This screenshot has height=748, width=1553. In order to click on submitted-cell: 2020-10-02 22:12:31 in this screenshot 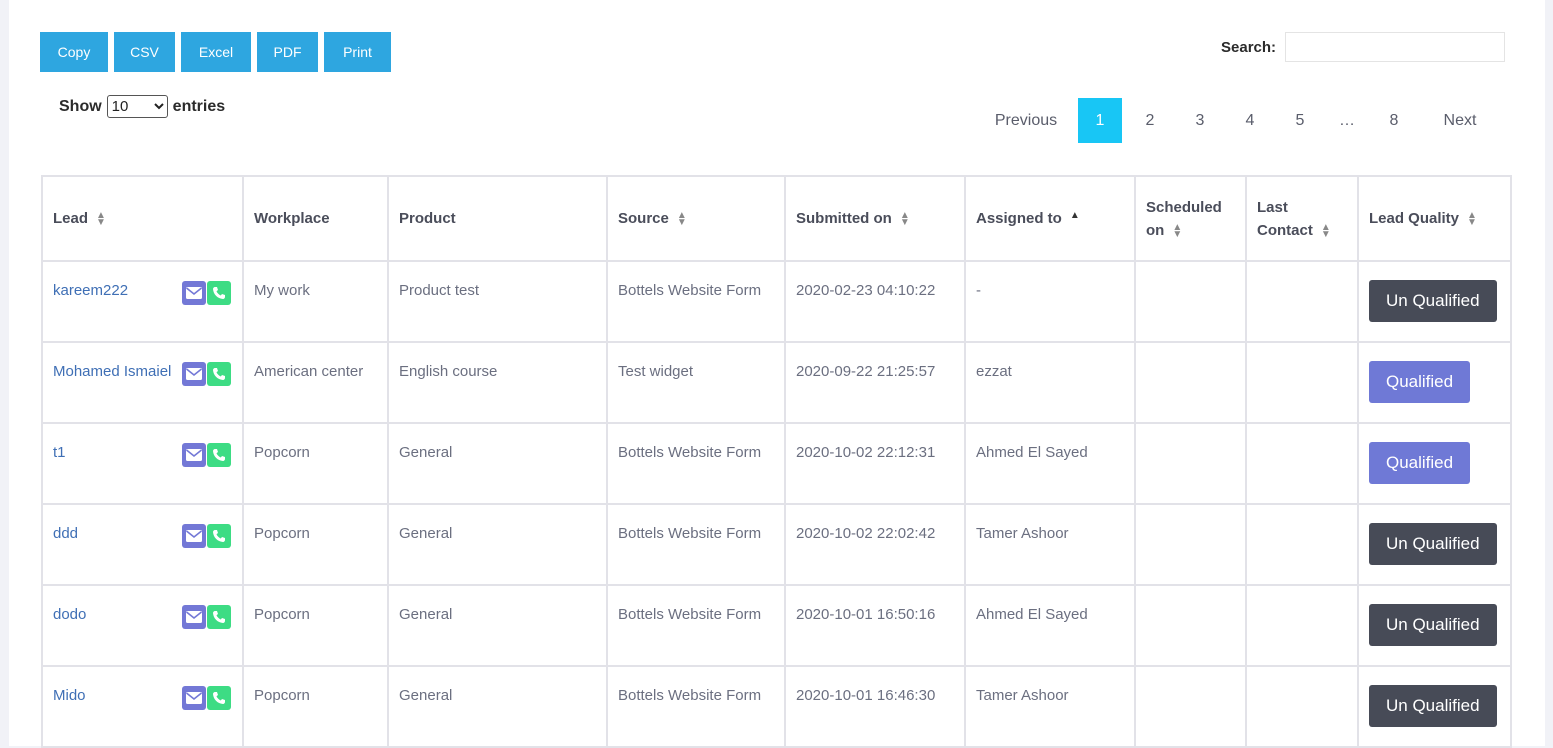, I will do `click(875, 463)`.